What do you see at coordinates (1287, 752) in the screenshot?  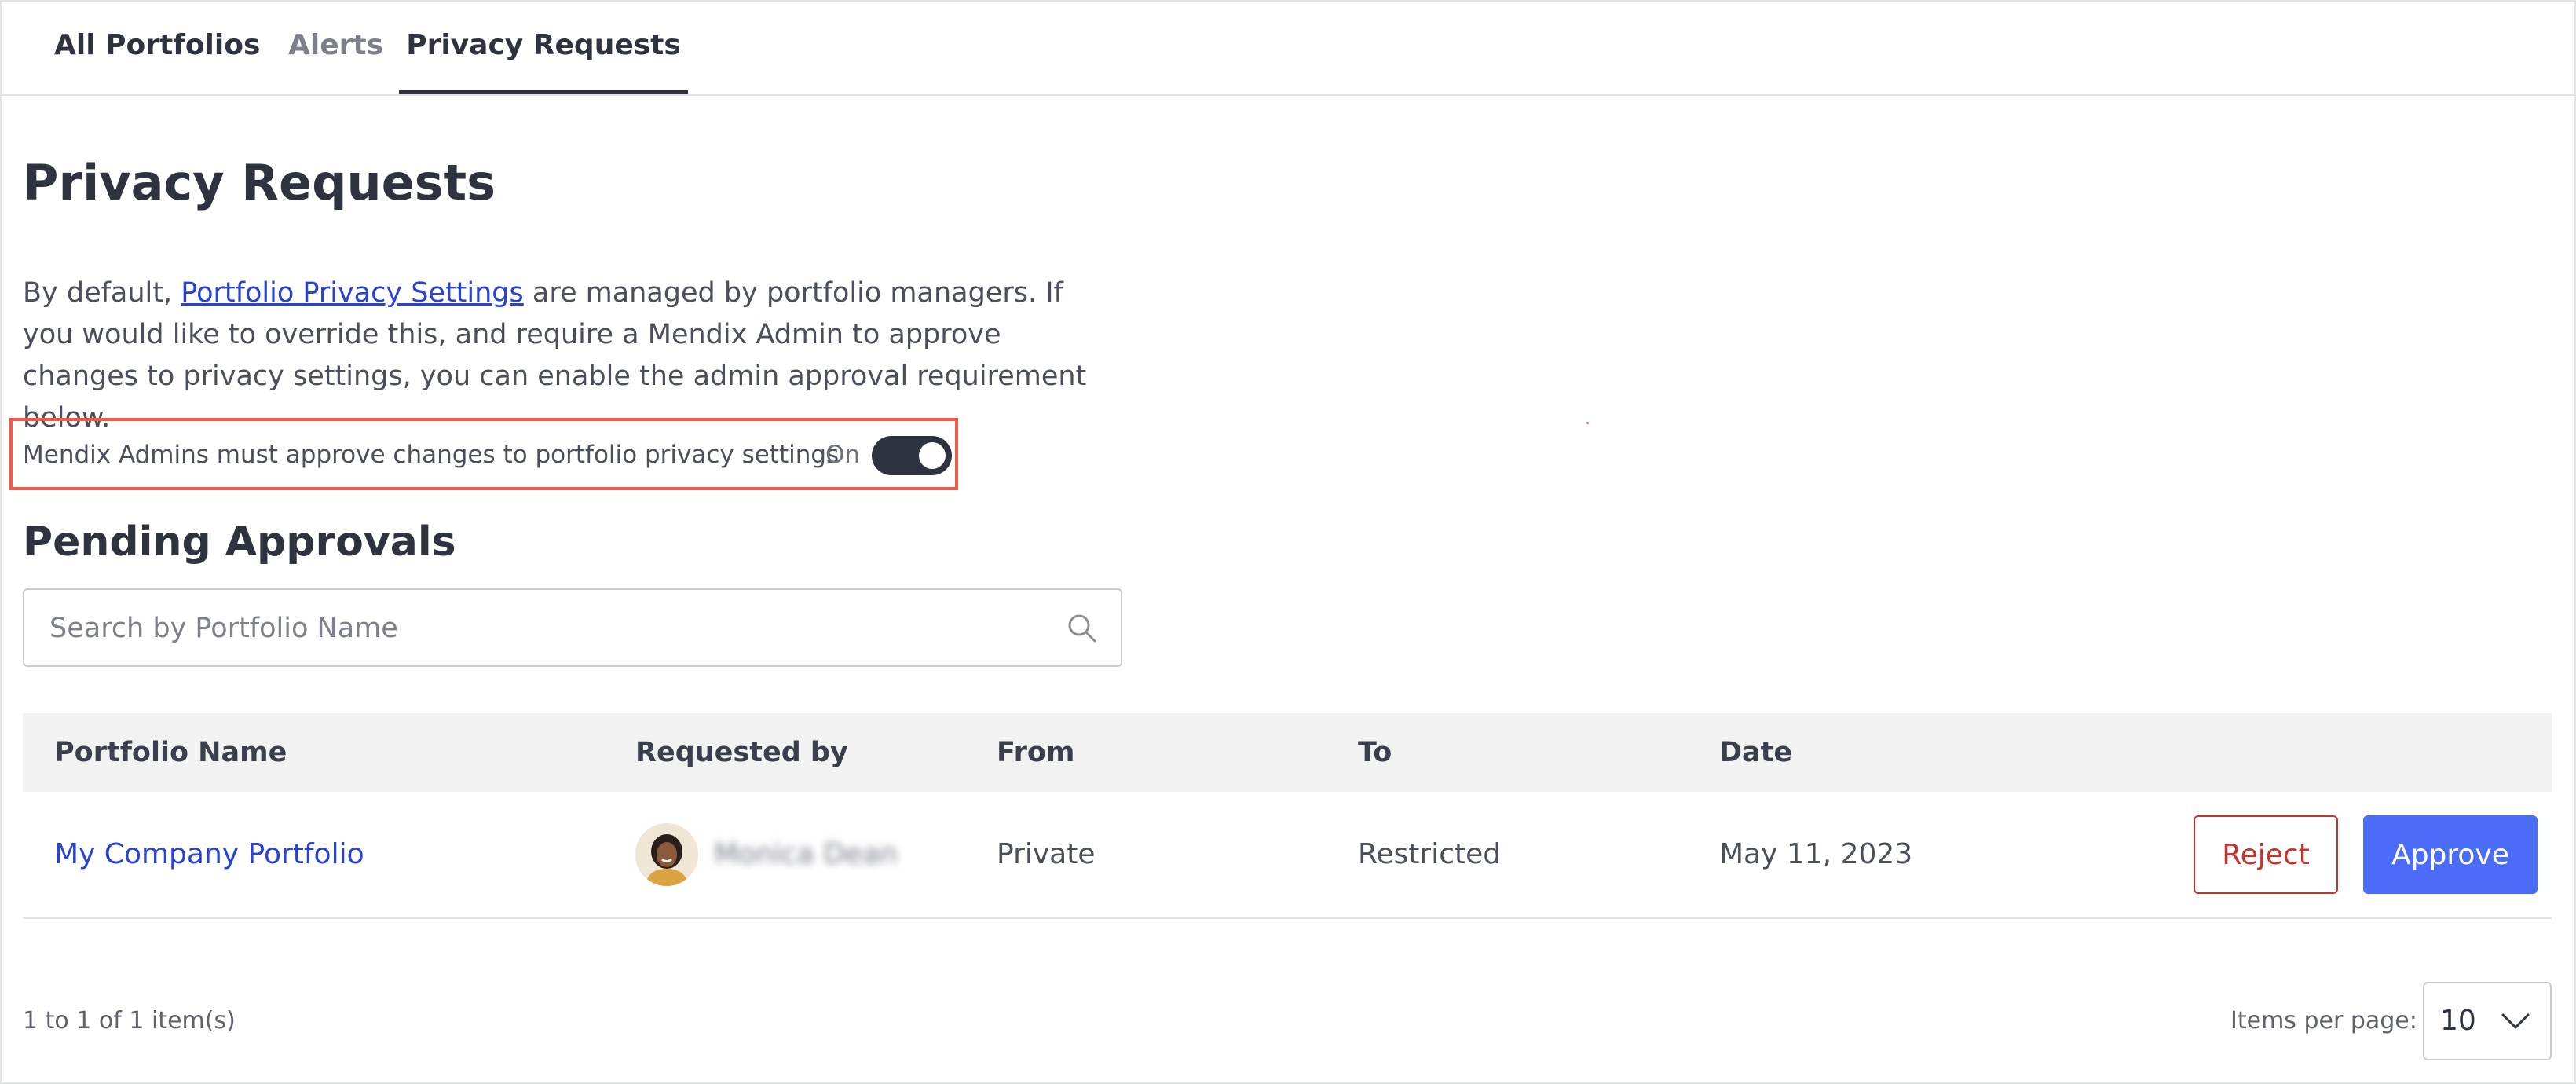 I see `table-header: Portfolio Name Requested by From To Date` at bounding box center [1287, 752].